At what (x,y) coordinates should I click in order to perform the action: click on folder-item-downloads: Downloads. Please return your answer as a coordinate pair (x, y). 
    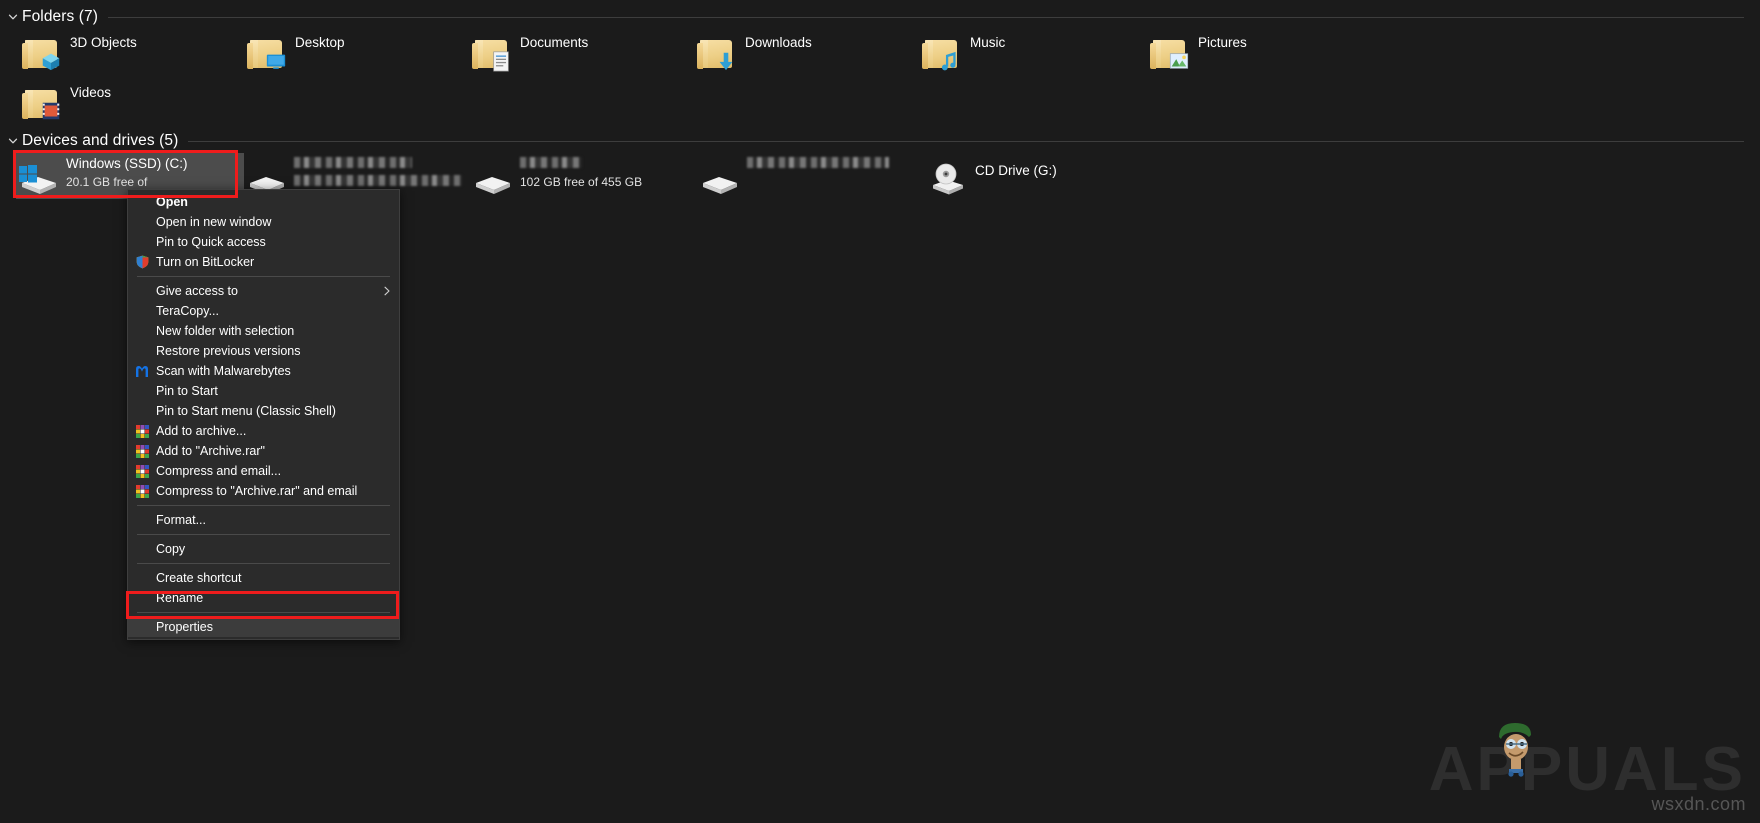
    Looking at the image, I should click on (809, 54).